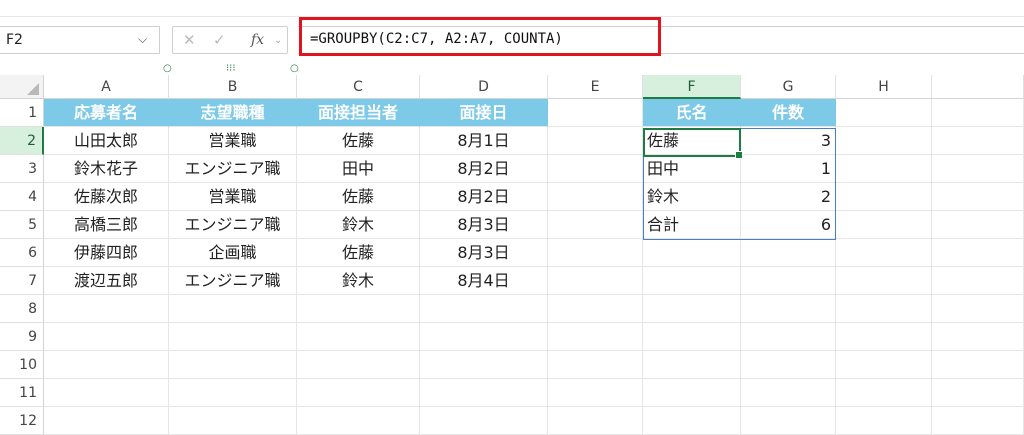  What do you see at coordinates (22, 365) in the screenshot?
I see `row-header-10: 10` at bounding box center [22, 365].